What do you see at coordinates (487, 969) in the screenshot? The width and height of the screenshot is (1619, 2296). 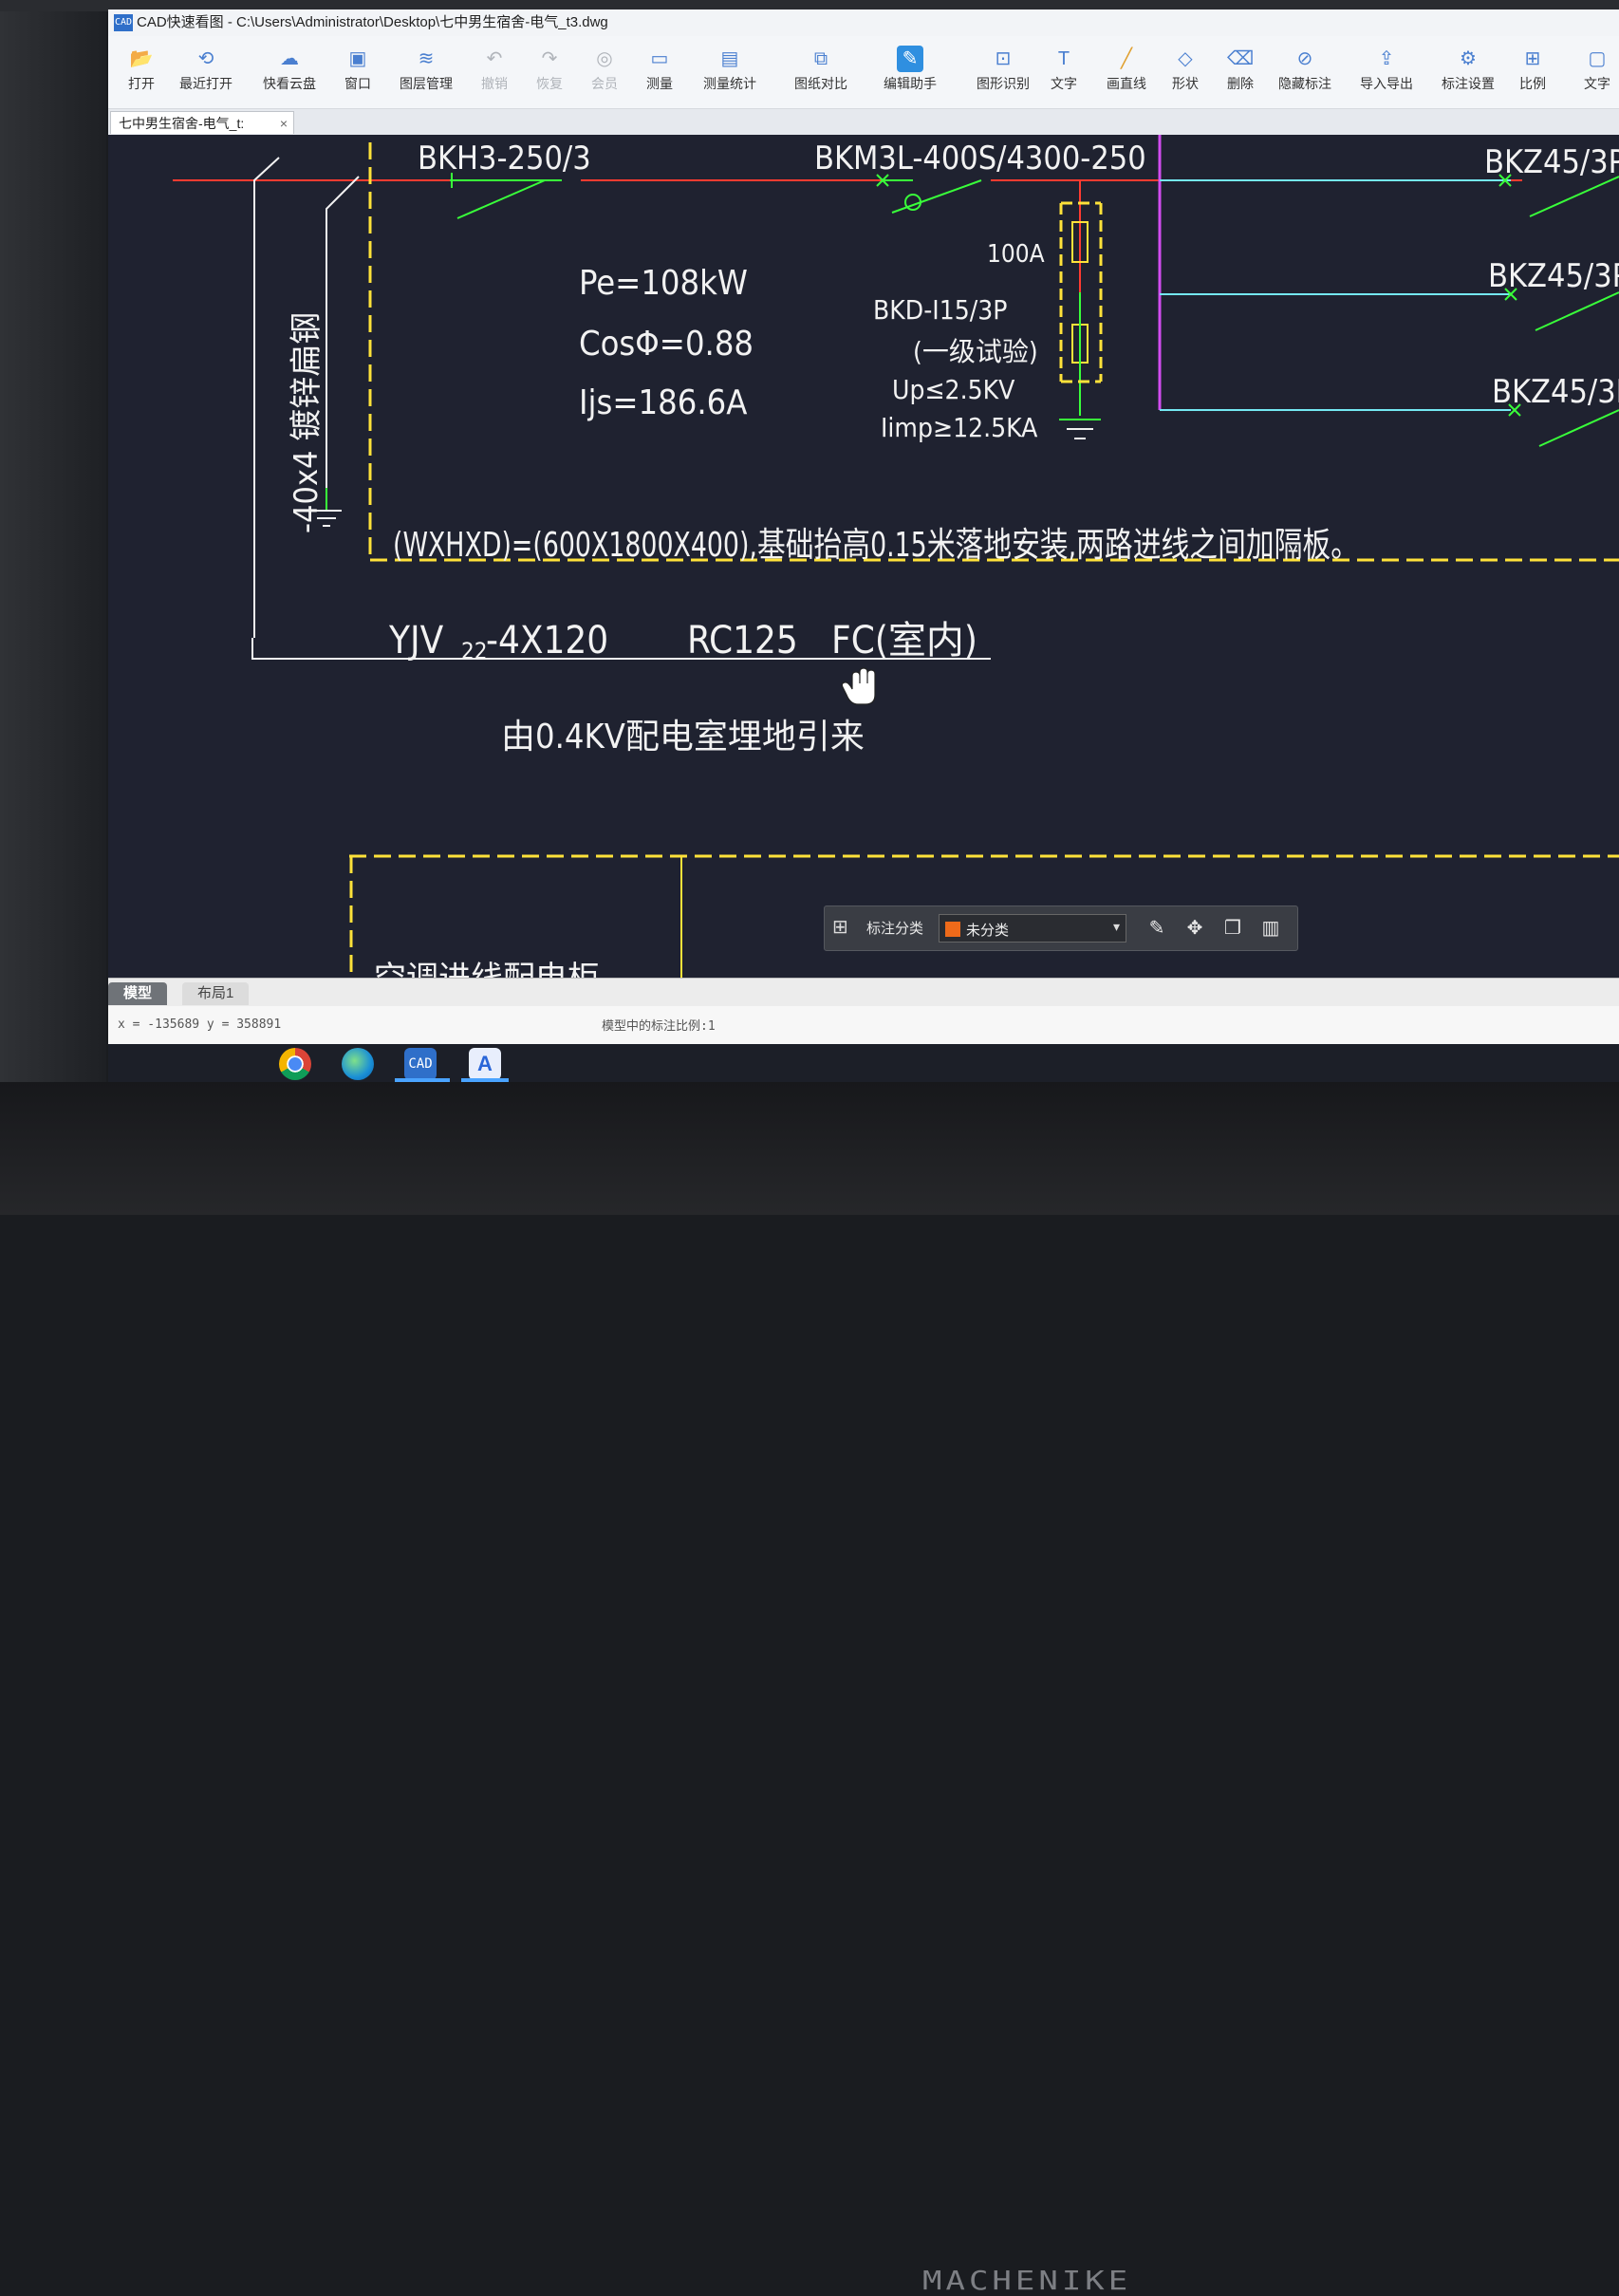 I see `next-panel-label: 空调进线配电柜` at bounding box center [487, 969].